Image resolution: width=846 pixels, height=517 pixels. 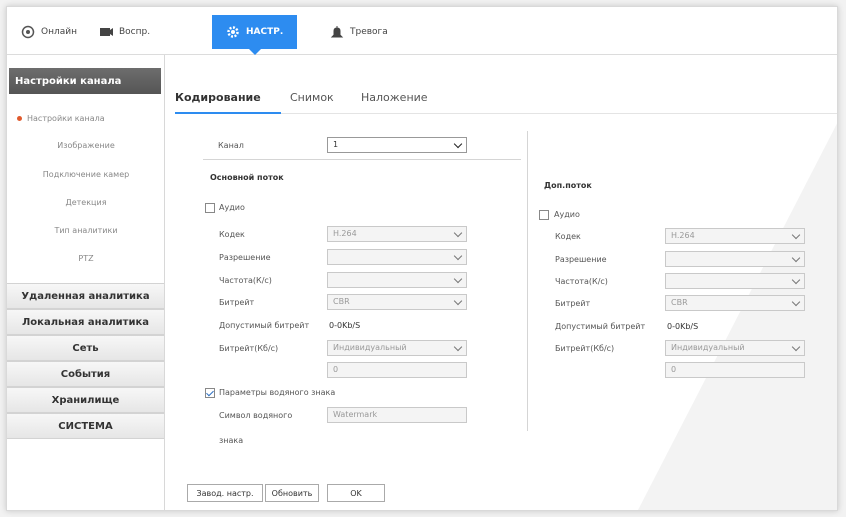 What do you see at coordinates (397, 280) in the screenshot?
I see `main-framerate-select` at bounding box center [397, 280].